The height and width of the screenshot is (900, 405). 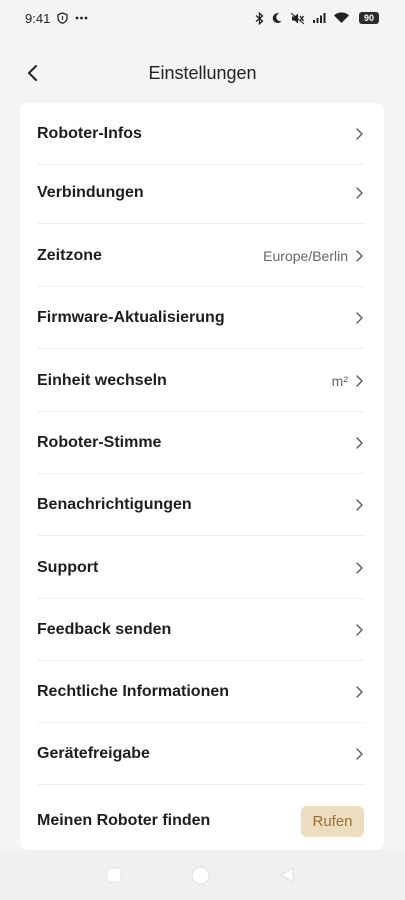 I want to click on back-button, so click(x=32, y=73).